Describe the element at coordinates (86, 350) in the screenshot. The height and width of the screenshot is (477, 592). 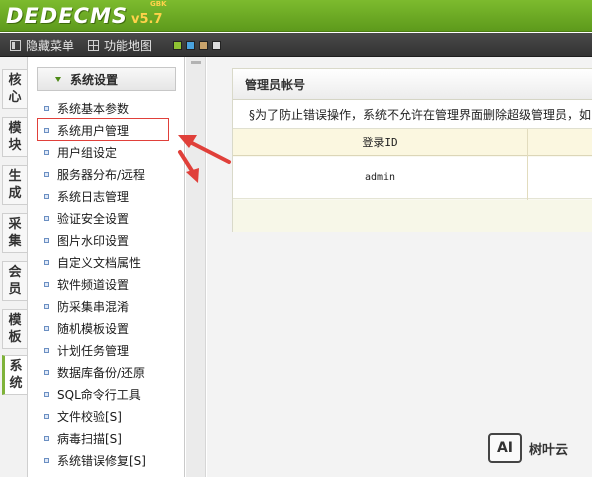
I see `menu-item-scheduled-tasks: 计划任务管理` at that location.